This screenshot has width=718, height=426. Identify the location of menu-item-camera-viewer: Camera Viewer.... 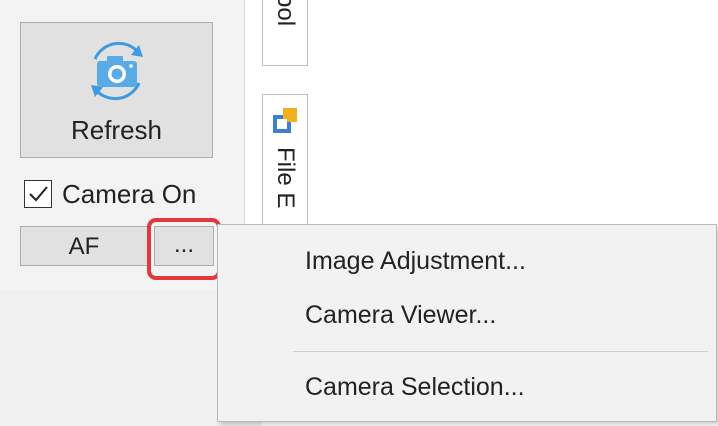
(467, 315).